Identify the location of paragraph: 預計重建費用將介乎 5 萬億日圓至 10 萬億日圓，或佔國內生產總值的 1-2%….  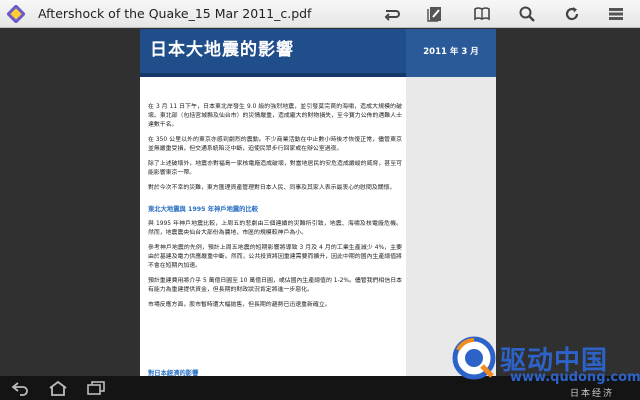
(275, 285).